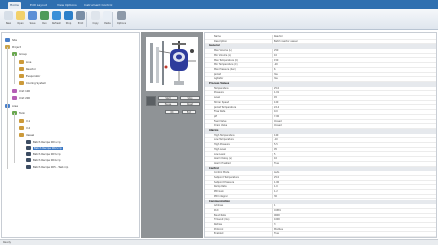  I want to click on tree-item-label: Batch Recipe 004.rcp, so click(47, 160).